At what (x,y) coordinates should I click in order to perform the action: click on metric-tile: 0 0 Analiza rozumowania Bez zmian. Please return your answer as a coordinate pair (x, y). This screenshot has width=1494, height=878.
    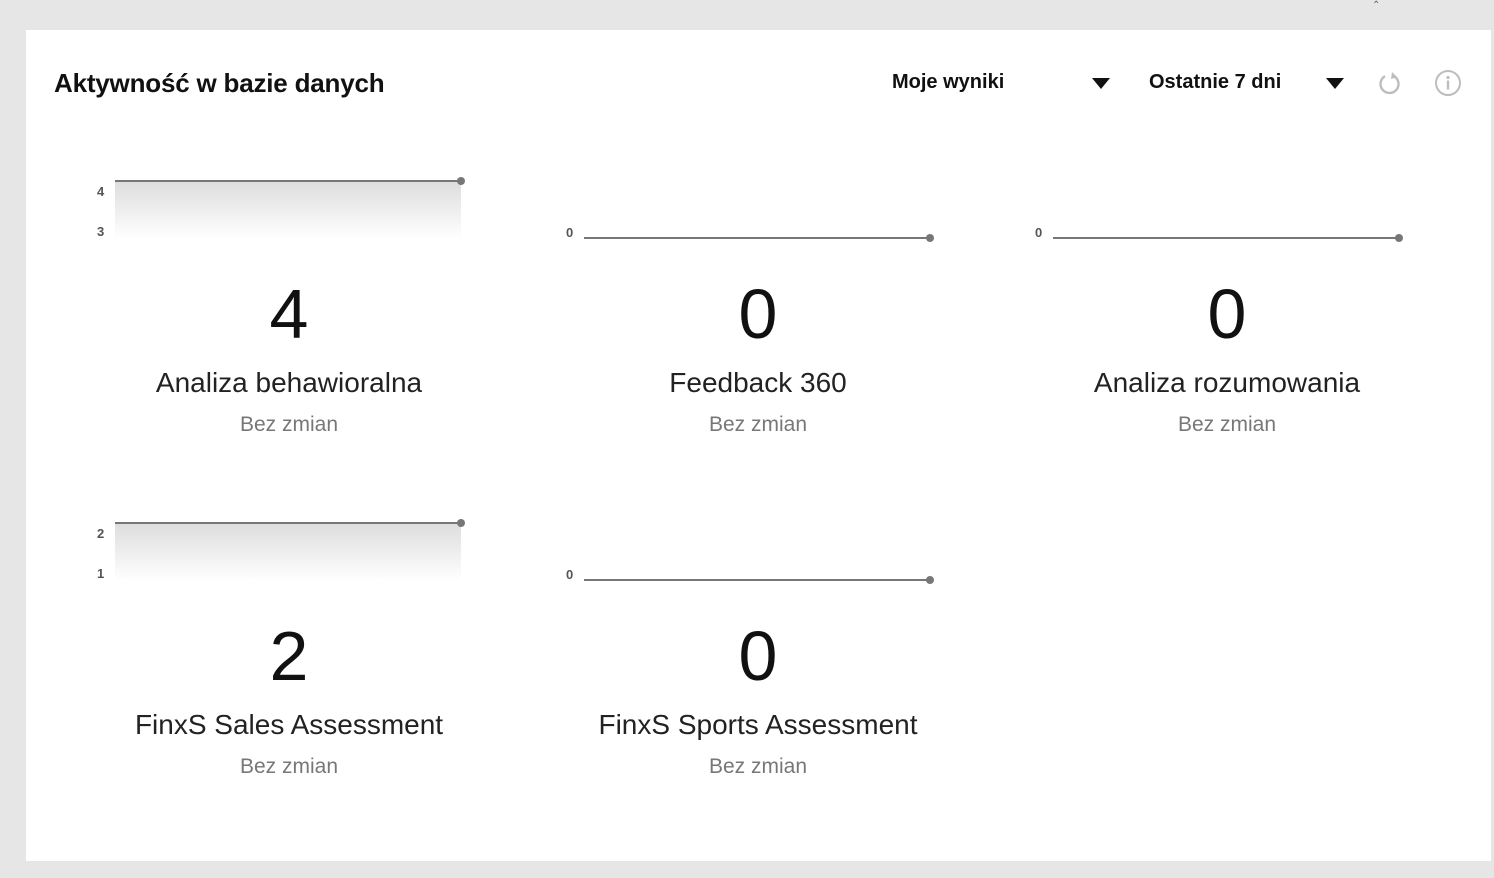
    Looking at the image, I should click on (1227, 332).